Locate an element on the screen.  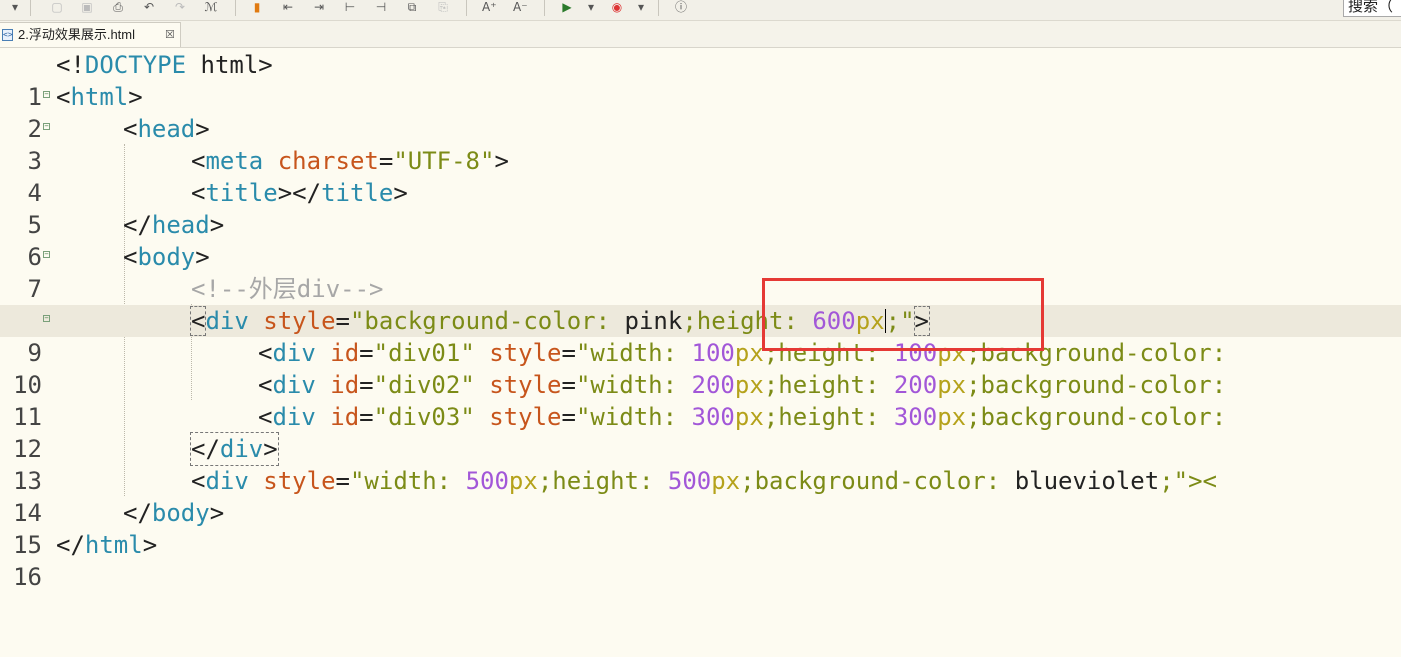
editor-tab-bar: <> 2.浮动效果展示.html ☒ is located at coordinates (700, 34).